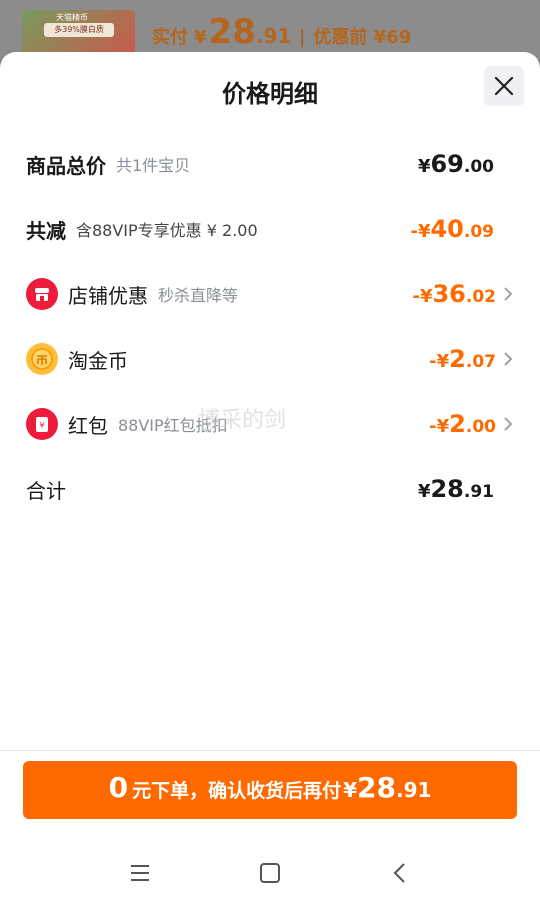  What do you see at coordinates (79, 30) in the screenshot?
I see `thumbnail-pill: 多39%膜白质` at bounding box center [79, 30].